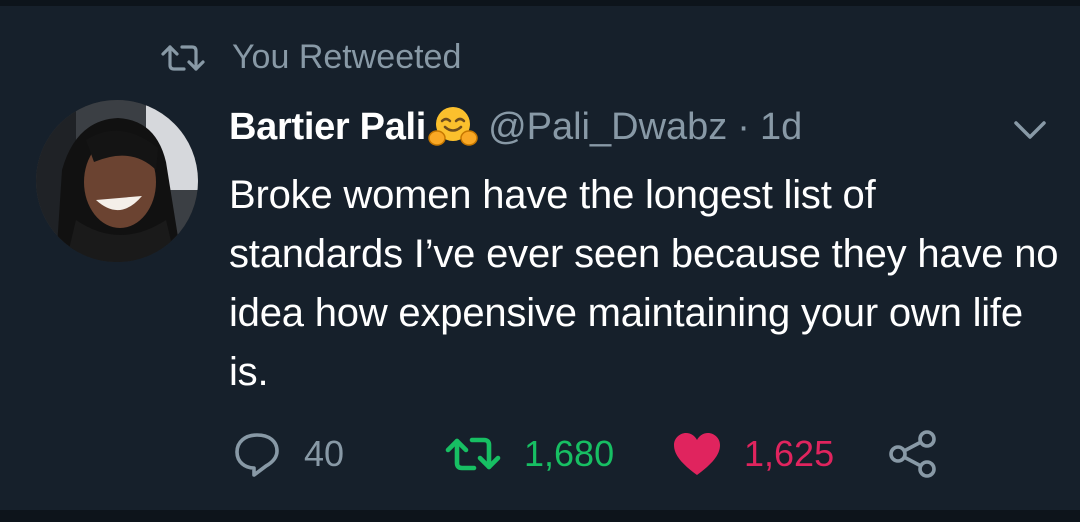  What do you see at coordinates (327, 127) in the screenshot?
I see `display-name: Bartier Pali` at bounding box center [327, 127].